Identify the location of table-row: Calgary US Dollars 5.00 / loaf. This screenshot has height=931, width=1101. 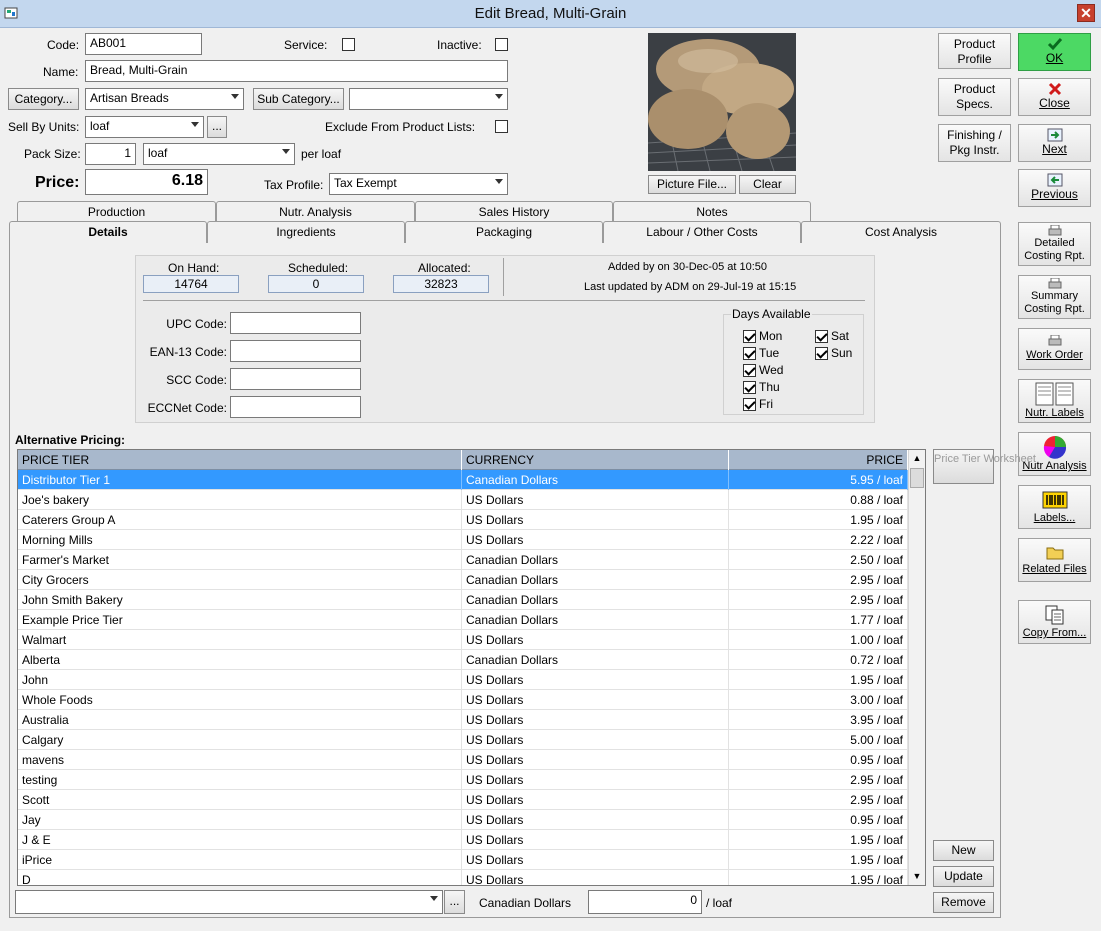
(463, 740).